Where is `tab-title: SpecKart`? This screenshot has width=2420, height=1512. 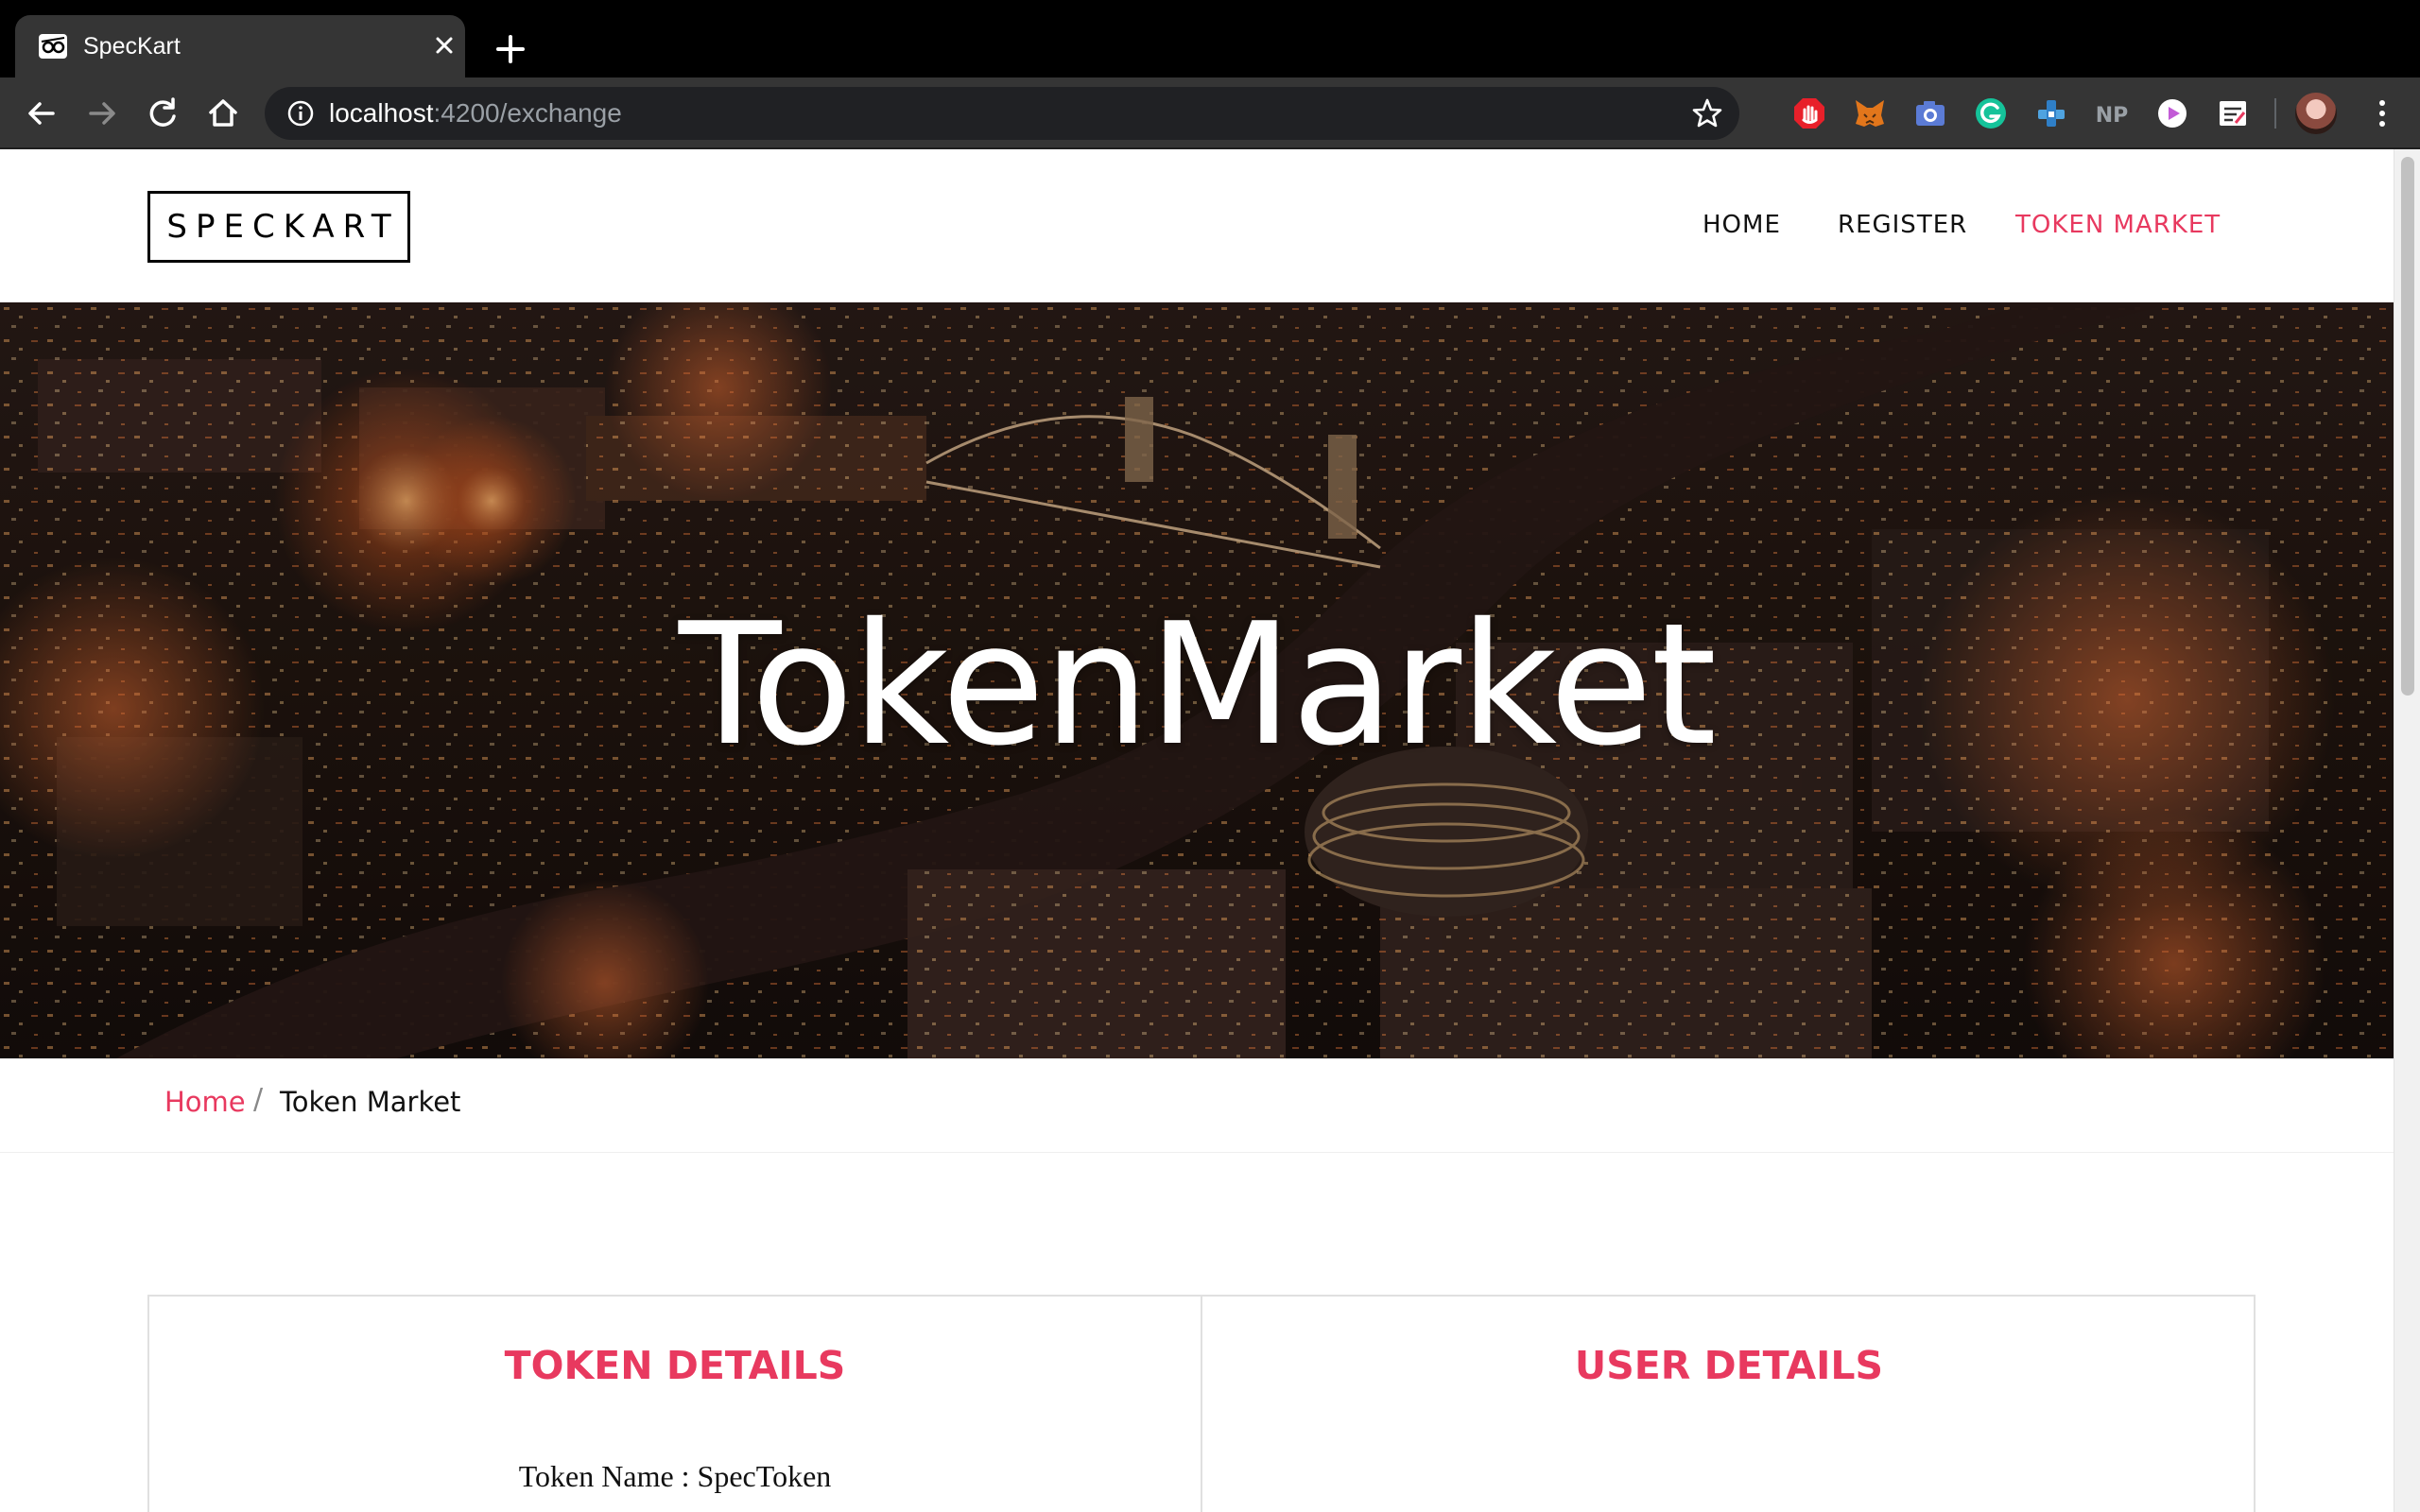 tab-title: SpecKart is located at coordinates (132, 46).